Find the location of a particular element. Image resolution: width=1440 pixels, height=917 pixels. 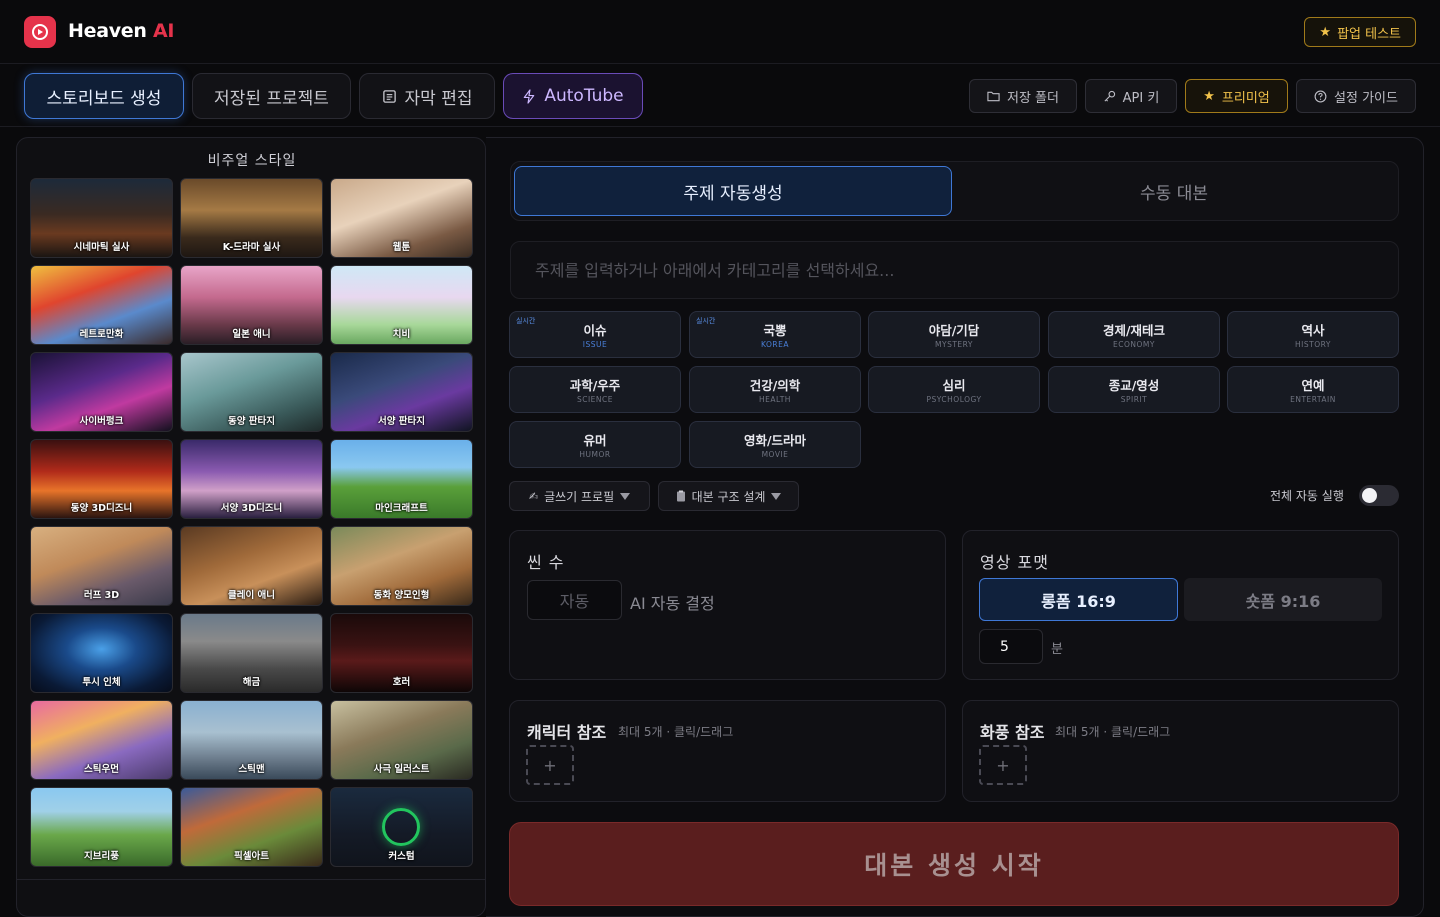

top-bar: Heaven AI ★ 팝업 테스트 is located at coordinates (720, 32).